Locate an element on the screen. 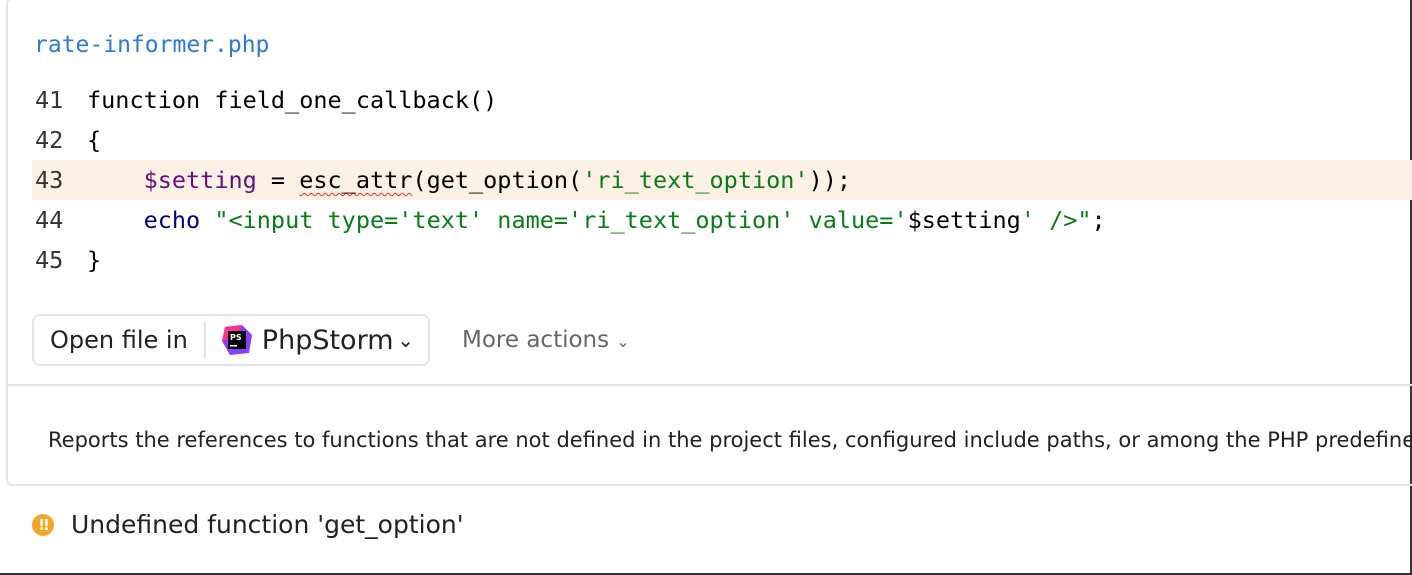 This screenshot has height=575, width=1412. code-text: } is located at coordinates (94, 260).